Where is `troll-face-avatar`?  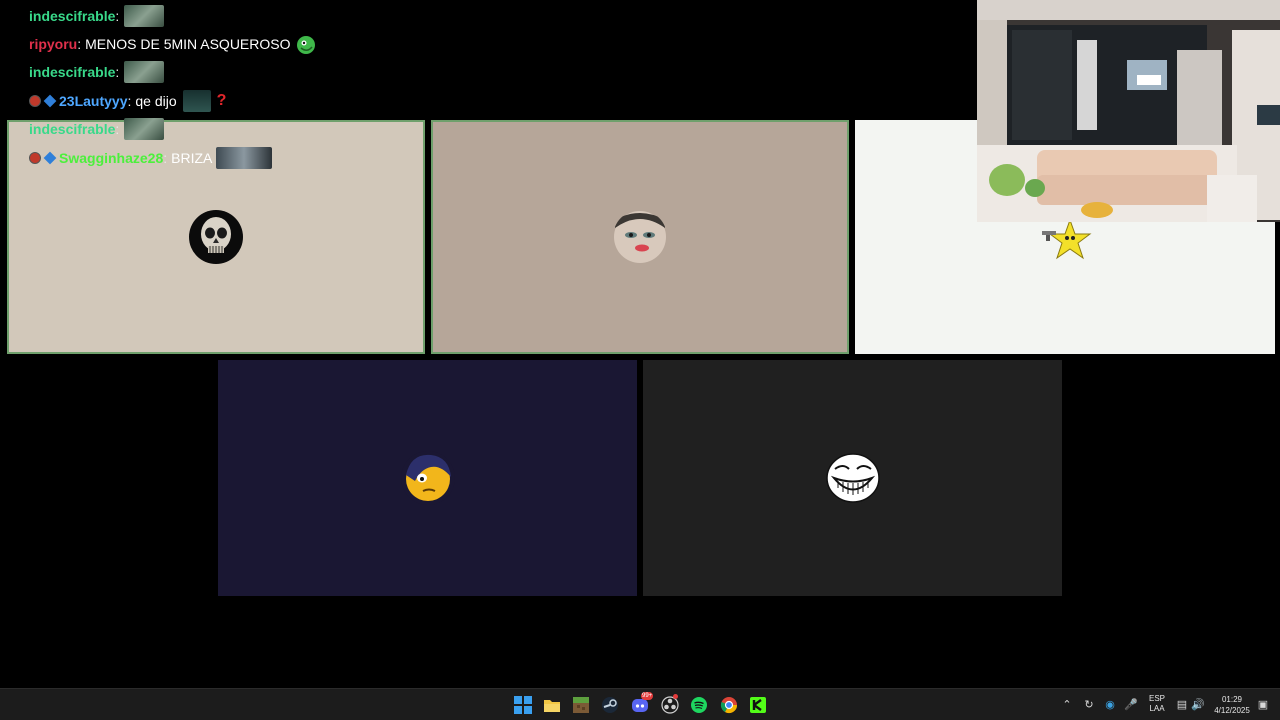 troll-face-avatar is located at coordinates (852, 478).